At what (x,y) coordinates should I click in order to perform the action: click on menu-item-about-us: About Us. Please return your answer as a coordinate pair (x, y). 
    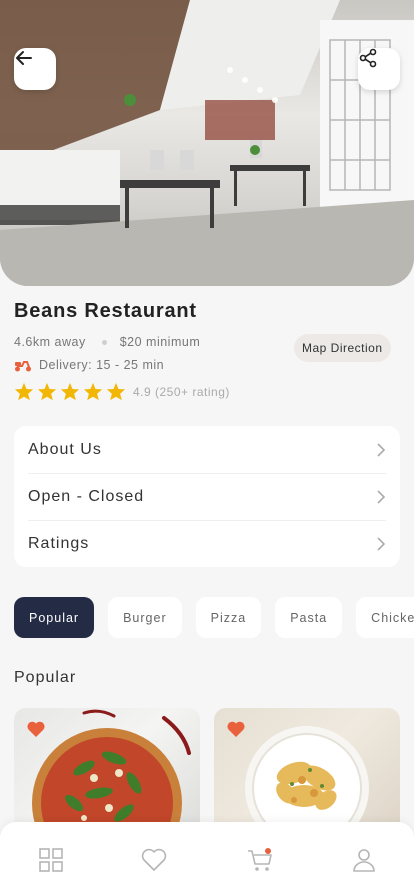
    Looking at the image, I should click on (207, 449).